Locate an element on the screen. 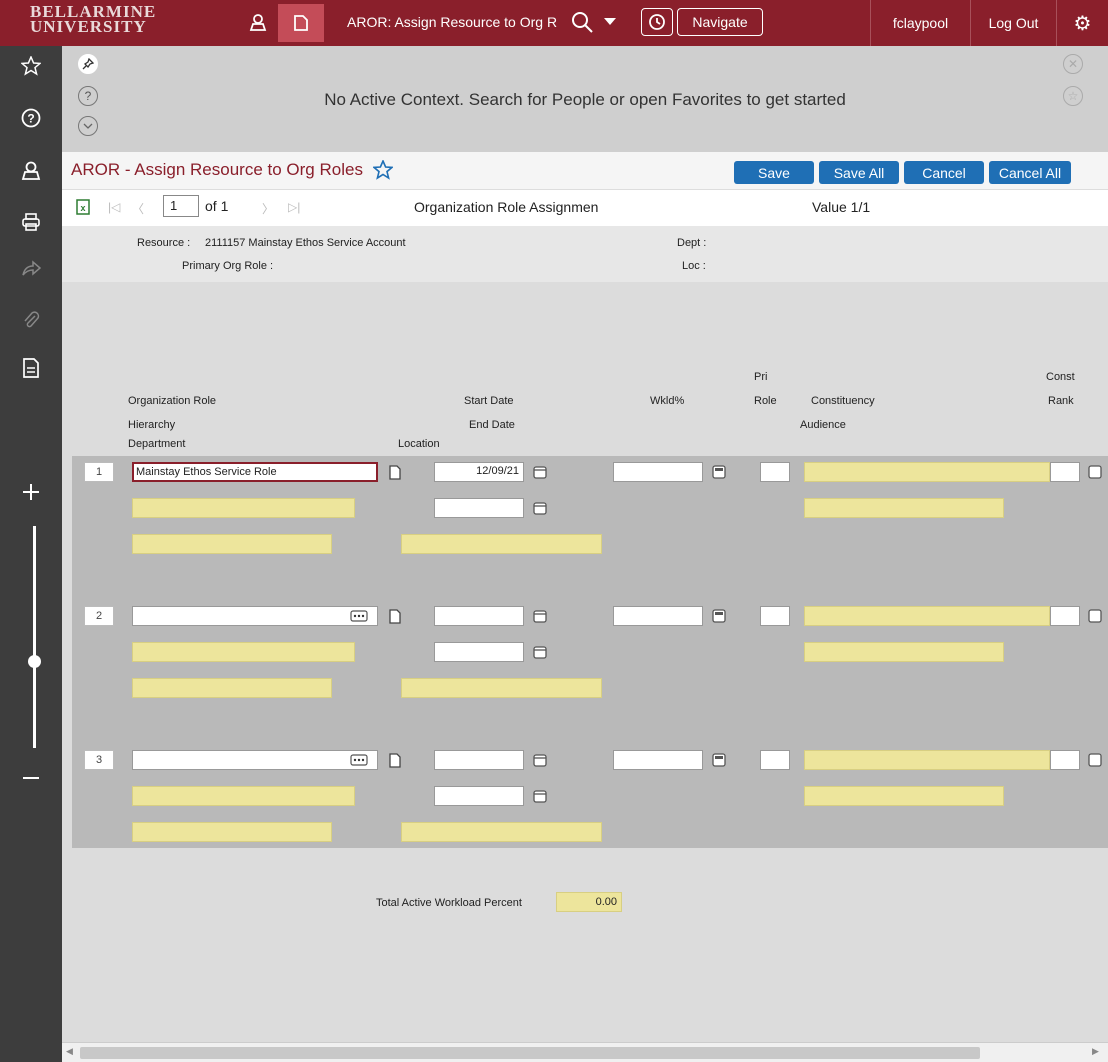 The width and height of the screenshot is (1108, 1062). university-logo: BELLARMINE UNIVERSITY is located at coordinates (93, 19).